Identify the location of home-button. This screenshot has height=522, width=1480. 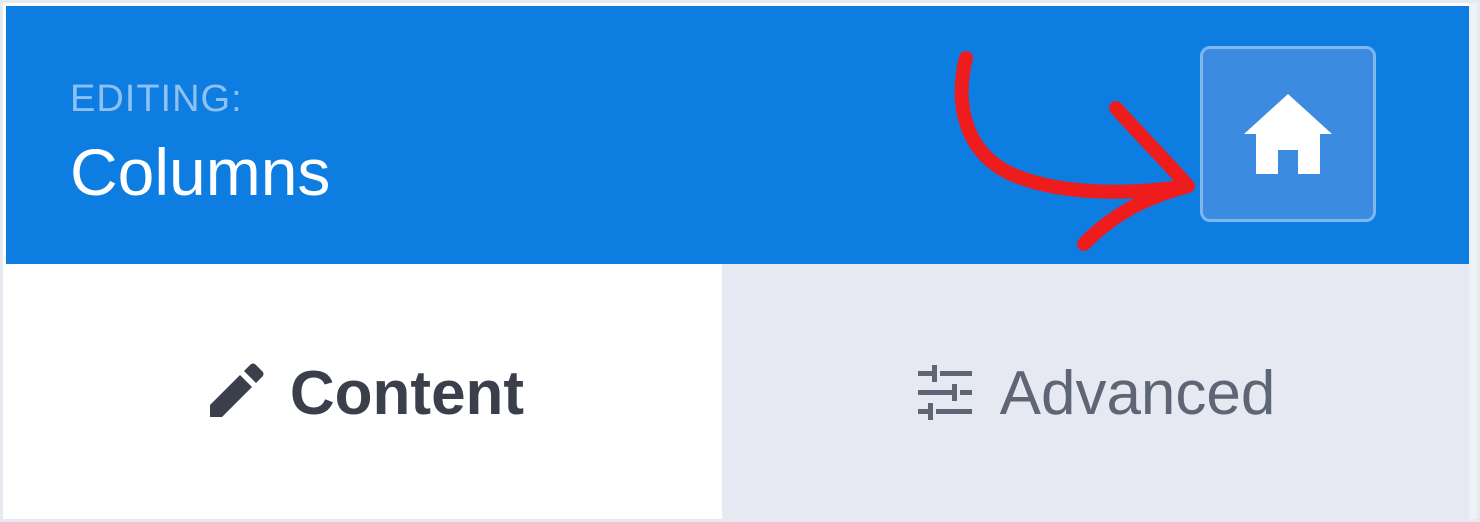
(1288, 134).